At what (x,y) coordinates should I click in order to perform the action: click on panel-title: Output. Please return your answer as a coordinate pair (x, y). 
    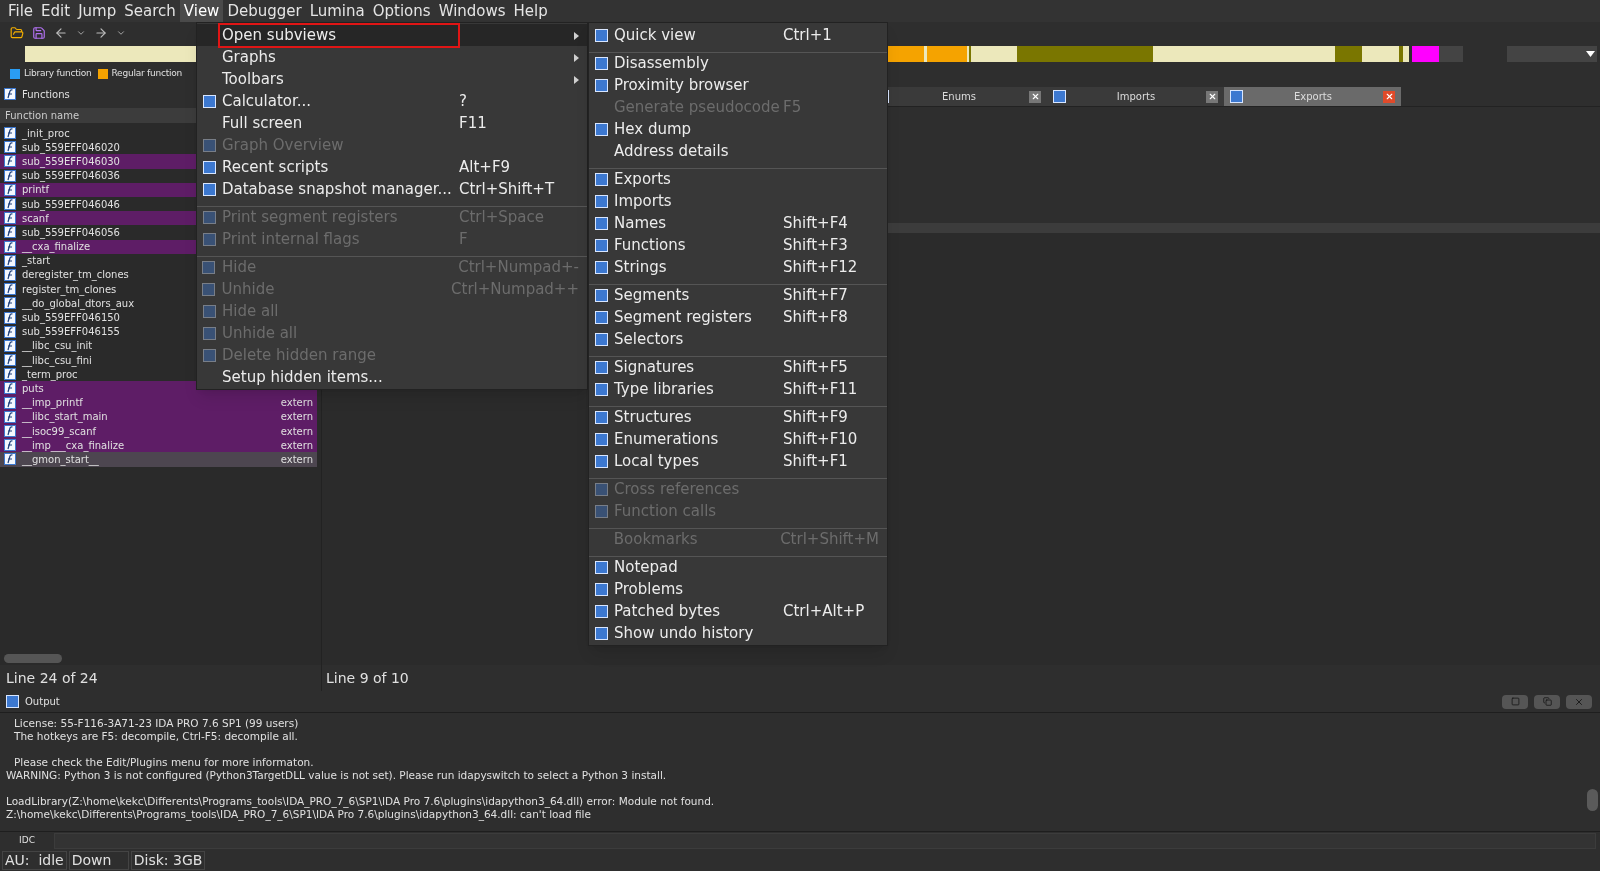
    Looking at the image, I should click on (43, 702).